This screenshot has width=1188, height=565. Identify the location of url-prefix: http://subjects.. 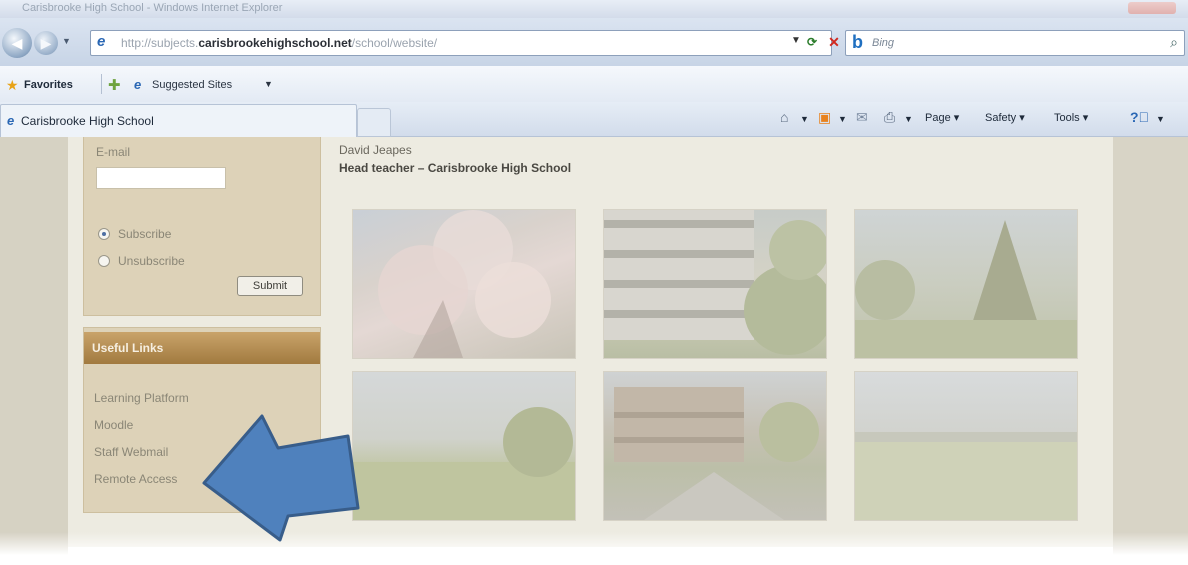
(160, 43).